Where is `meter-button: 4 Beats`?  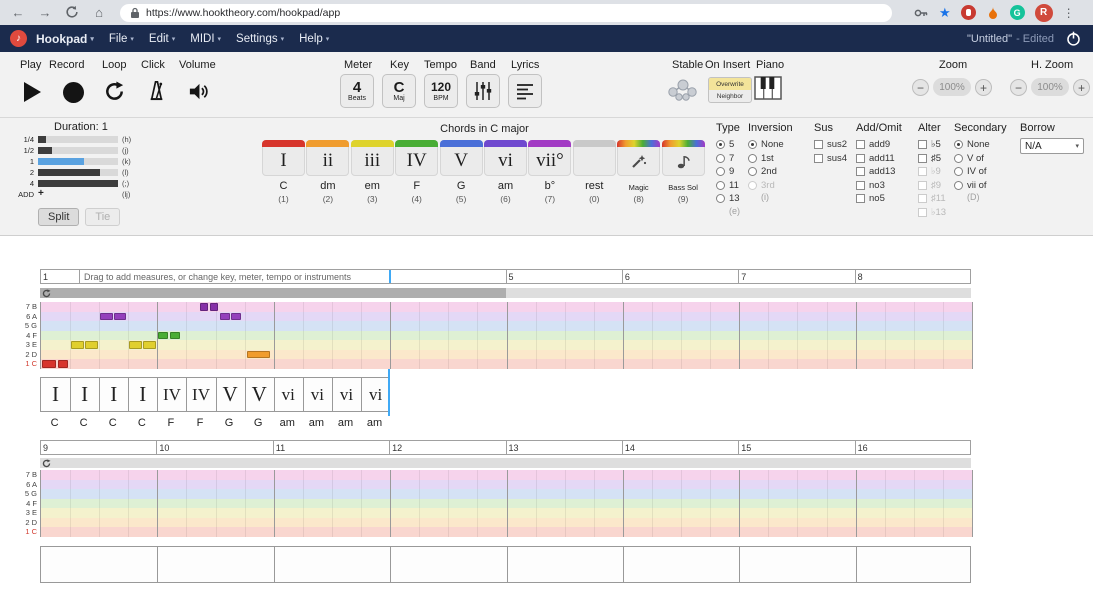 meter-button: 4 Beats is located at coordinates (357, 91).